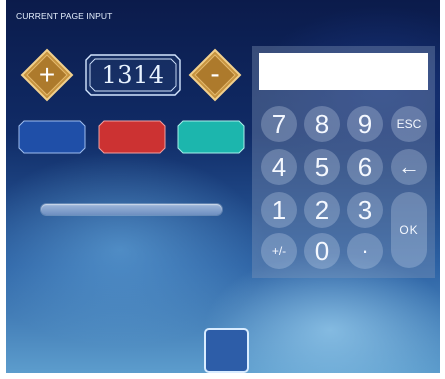  What do you see at coordinates (442, 189) in the screenshot?
I see `right-border` at bounding box center [442, 189].